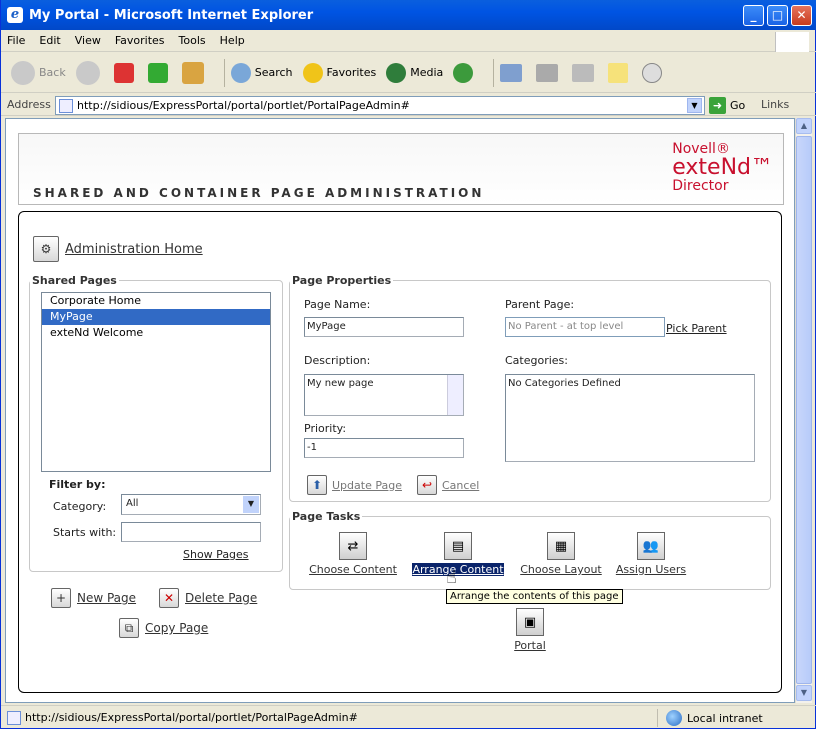 The image size is (816, 729). Describe the element at coordinates (561, 546) in the screenshot. I see `layout-icon: ▦` at that location.